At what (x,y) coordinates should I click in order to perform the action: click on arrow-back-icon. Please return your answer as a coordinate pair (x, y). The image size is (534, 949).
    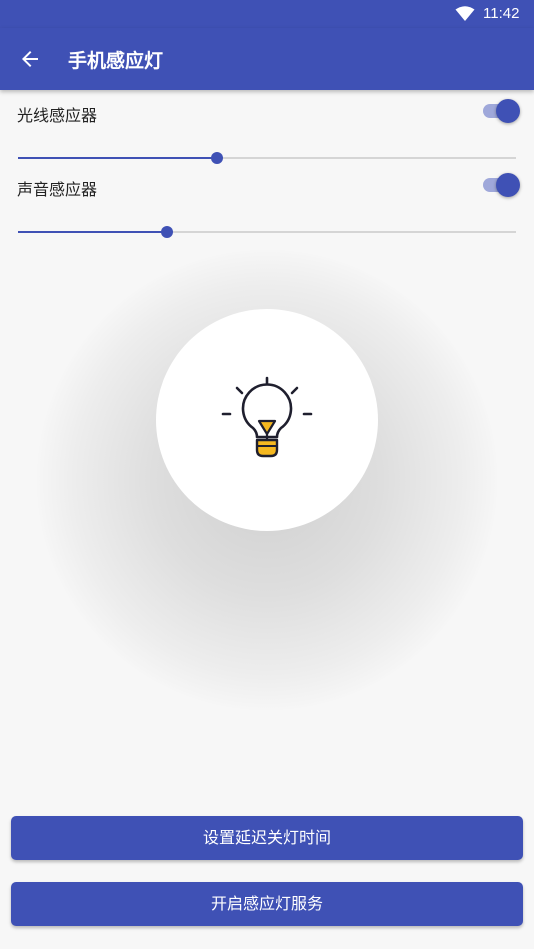
    Looking at the image, I should click on (30, 59).